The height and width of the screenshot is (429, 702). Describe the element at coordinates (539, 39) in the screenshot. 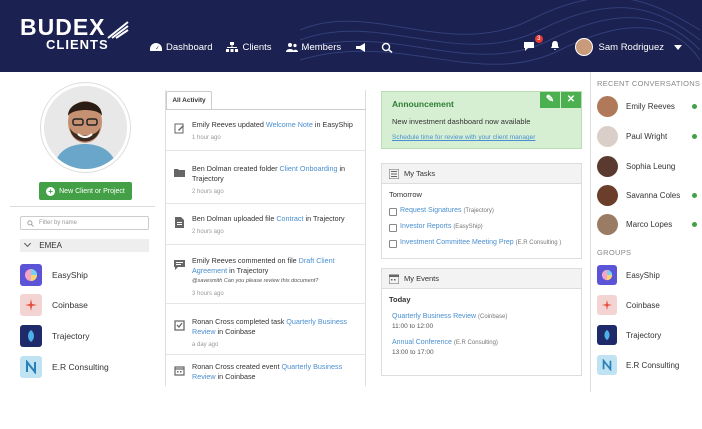

I see `messages-count-badge: 3` at that location.